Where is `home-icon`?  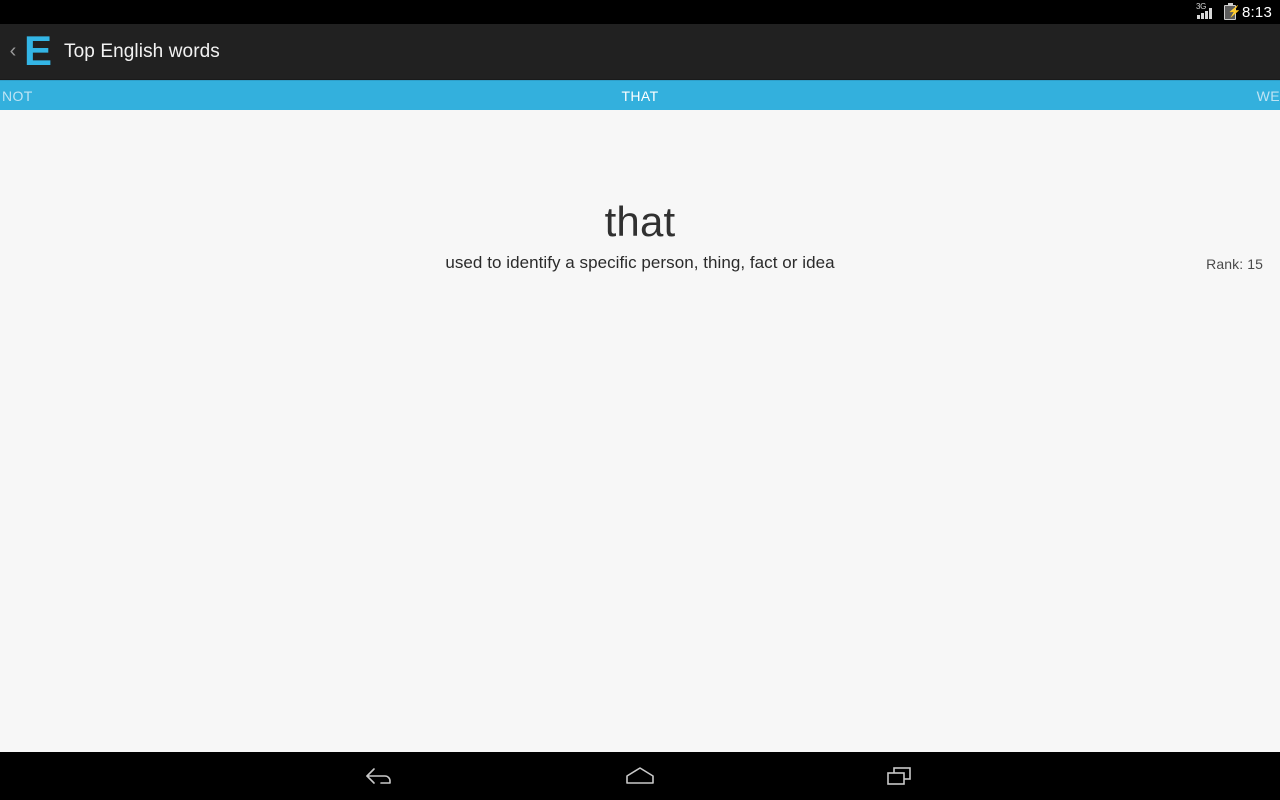 home-icon is located at coordinates (640, 775).